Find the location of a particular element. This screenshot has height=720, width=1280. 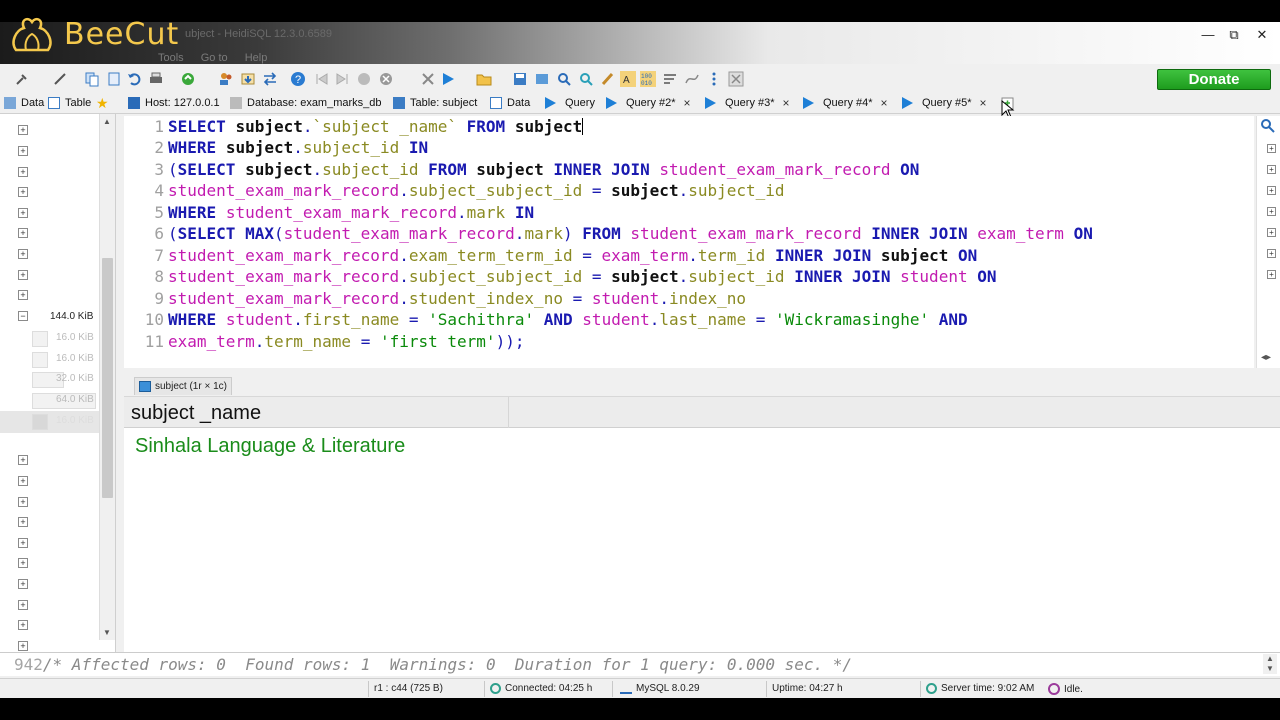

run-query-icon is located at coordinates (448, 79).